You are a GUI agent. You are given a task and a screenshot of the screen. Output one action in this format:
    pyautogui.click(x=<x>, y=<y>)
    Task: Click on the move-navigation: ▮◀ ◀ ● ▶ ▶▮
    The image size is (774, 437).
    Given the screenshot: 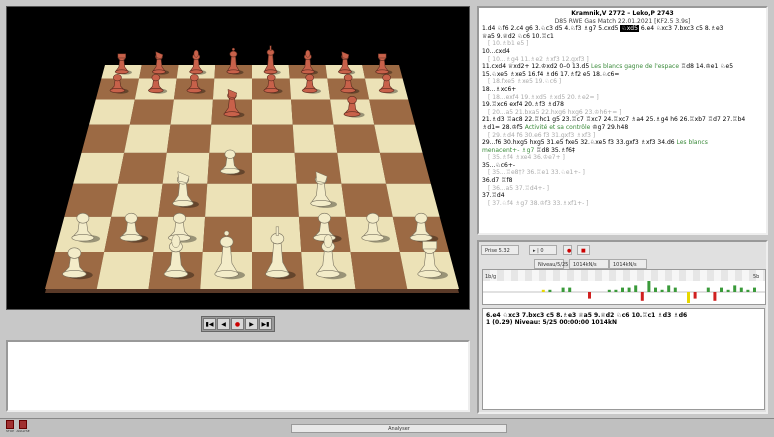 What is the action you would take?
    pyautogui.click(x=238, y=324)
    